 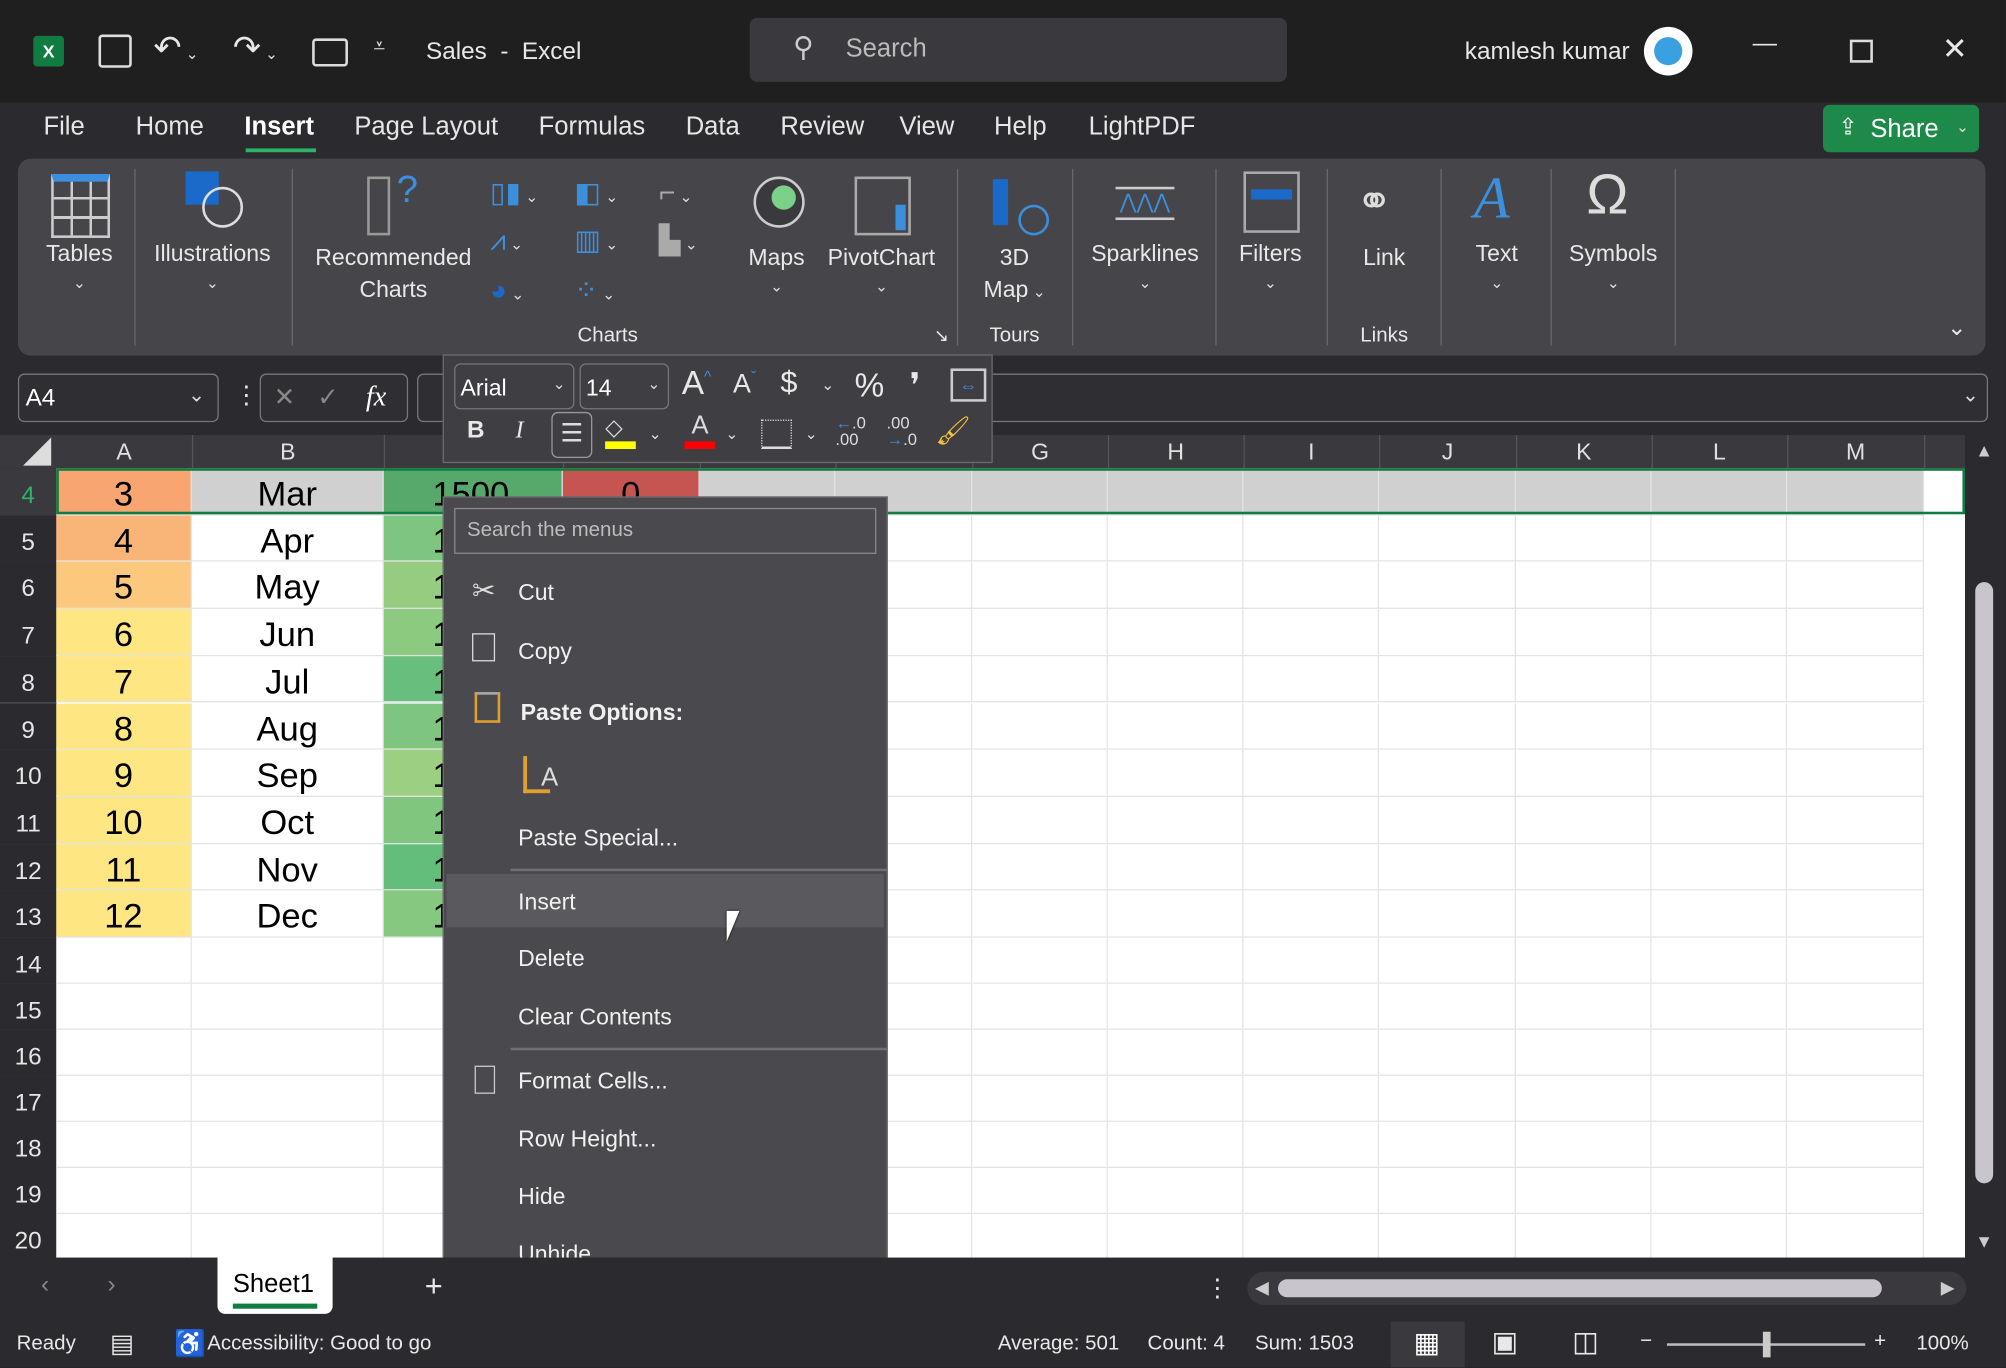 What do you see at coordinates (279, 127) in the screenshot?
I see `tab-insert: Insert` at bounding box center [279, 127].